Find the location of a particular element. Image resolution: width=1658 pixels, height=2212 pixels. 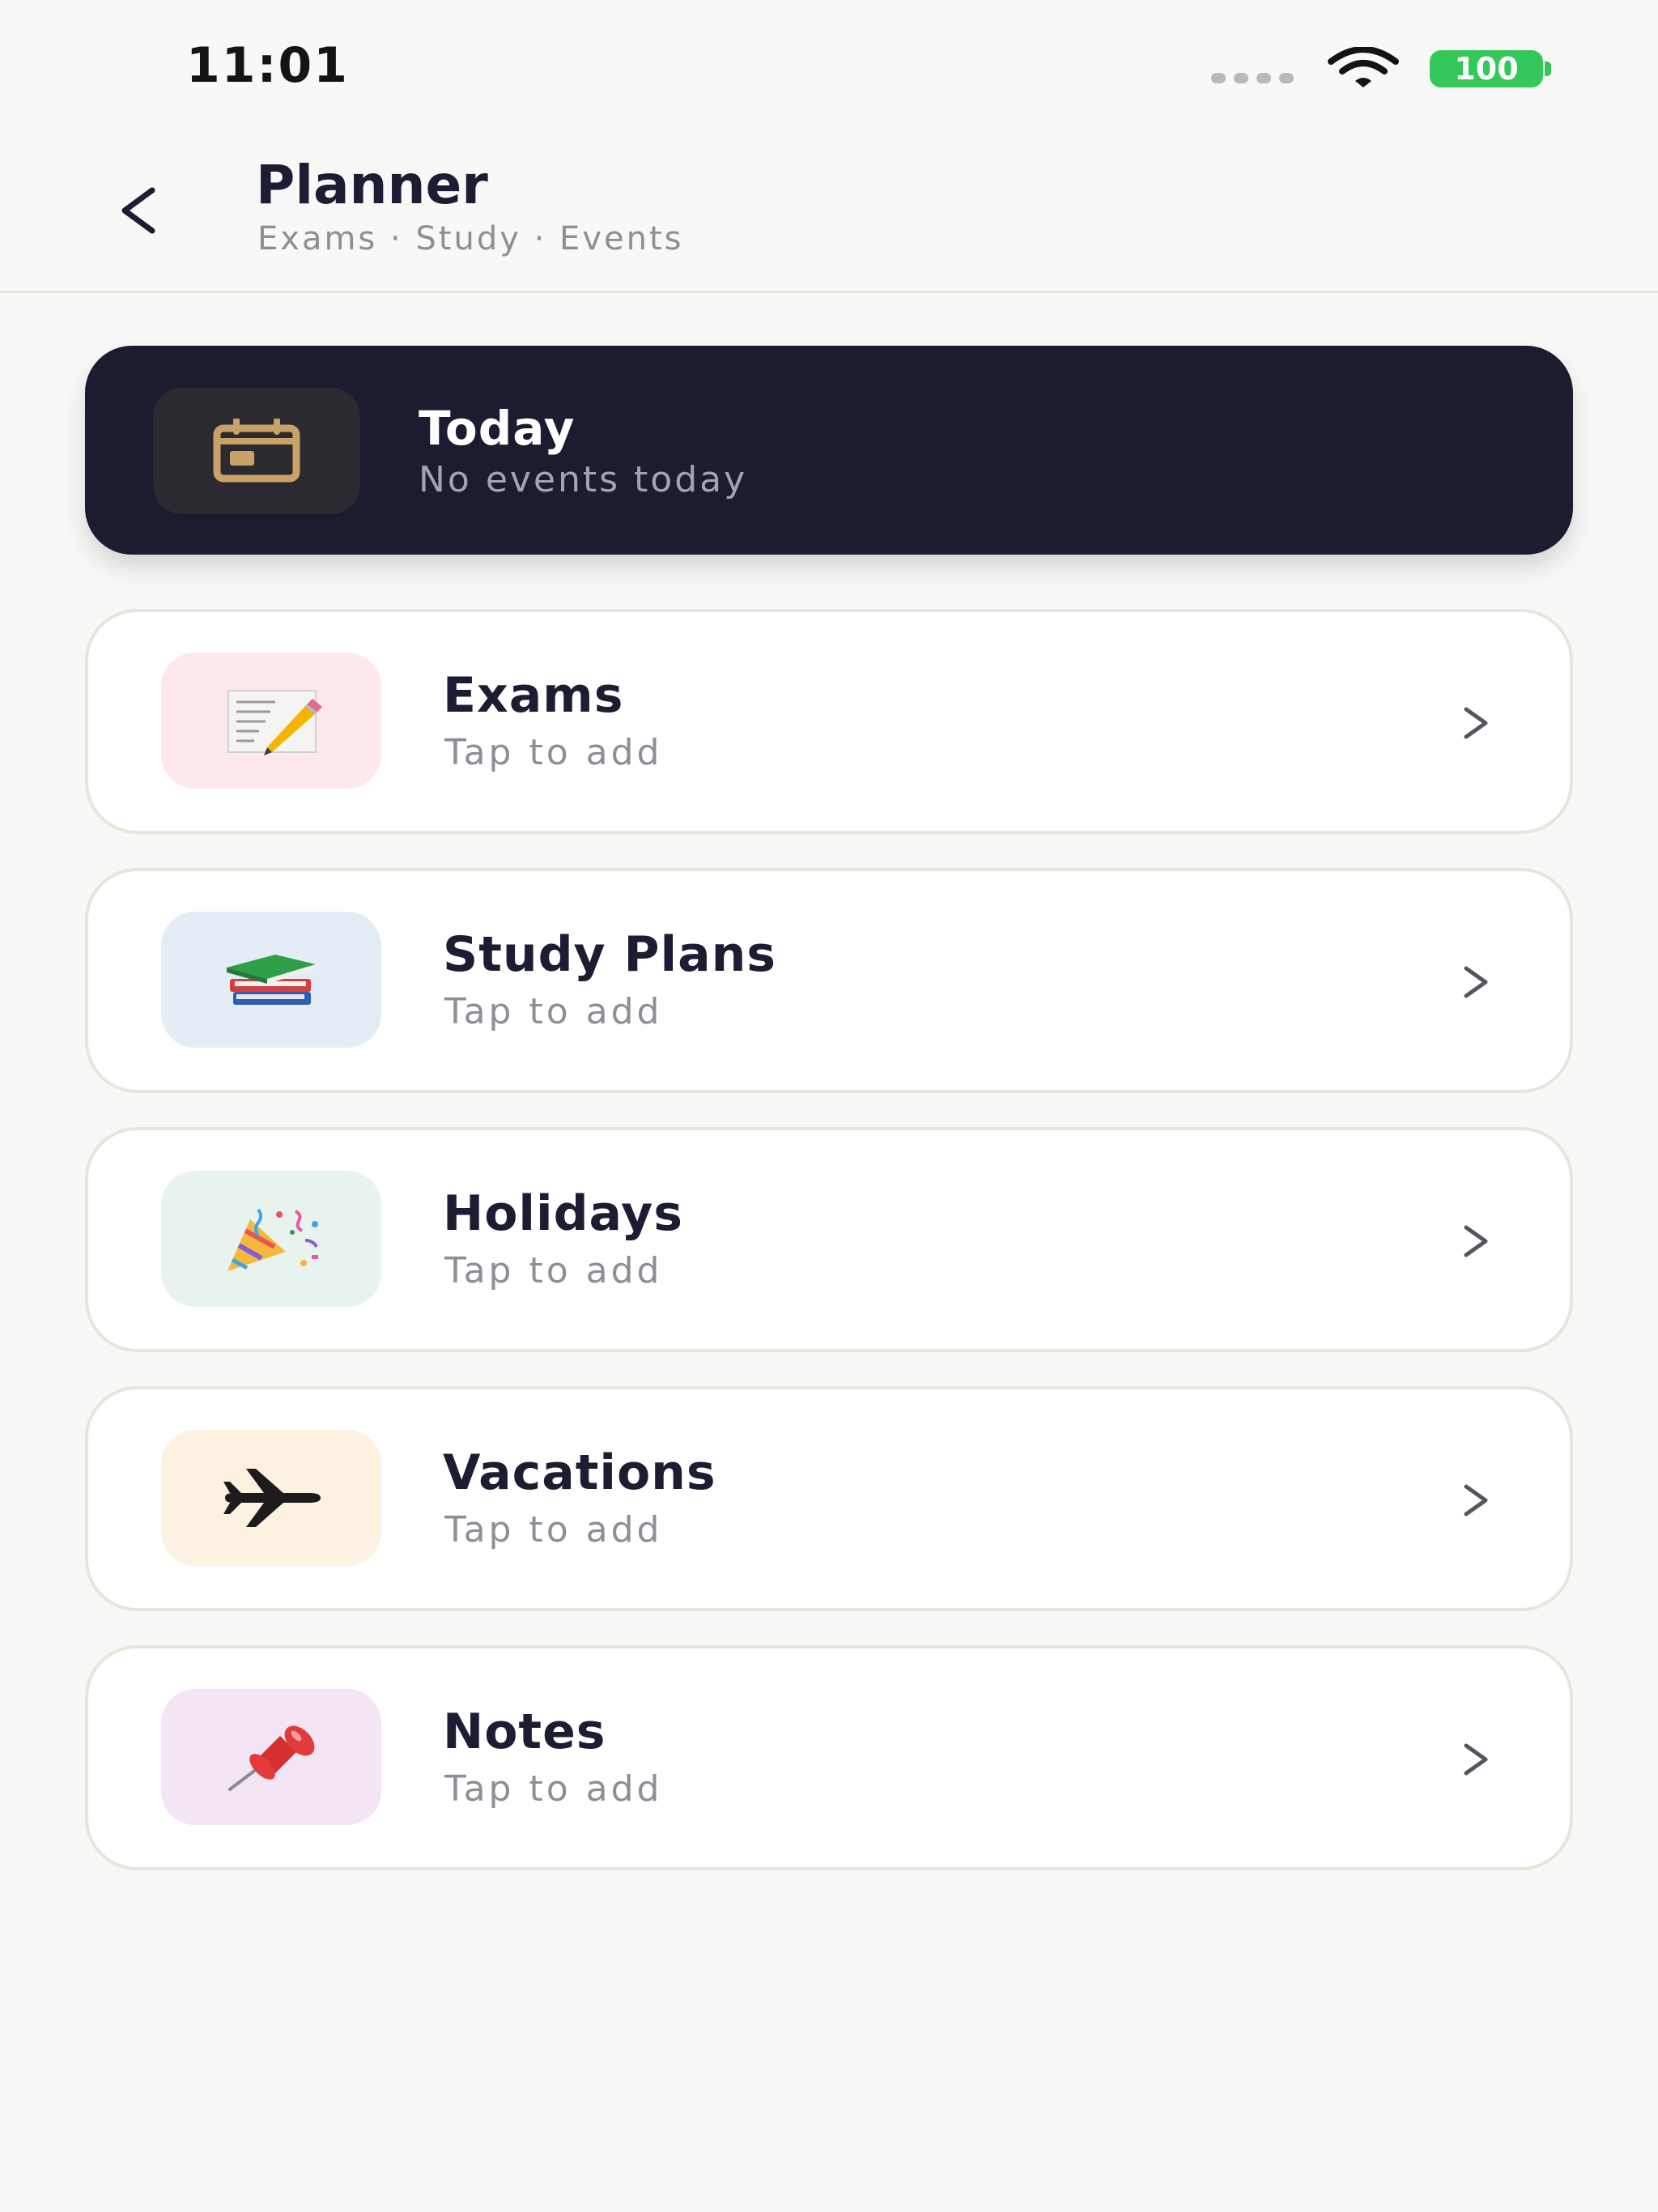

today-card: Today No events today is located at coordinates (829, 451).